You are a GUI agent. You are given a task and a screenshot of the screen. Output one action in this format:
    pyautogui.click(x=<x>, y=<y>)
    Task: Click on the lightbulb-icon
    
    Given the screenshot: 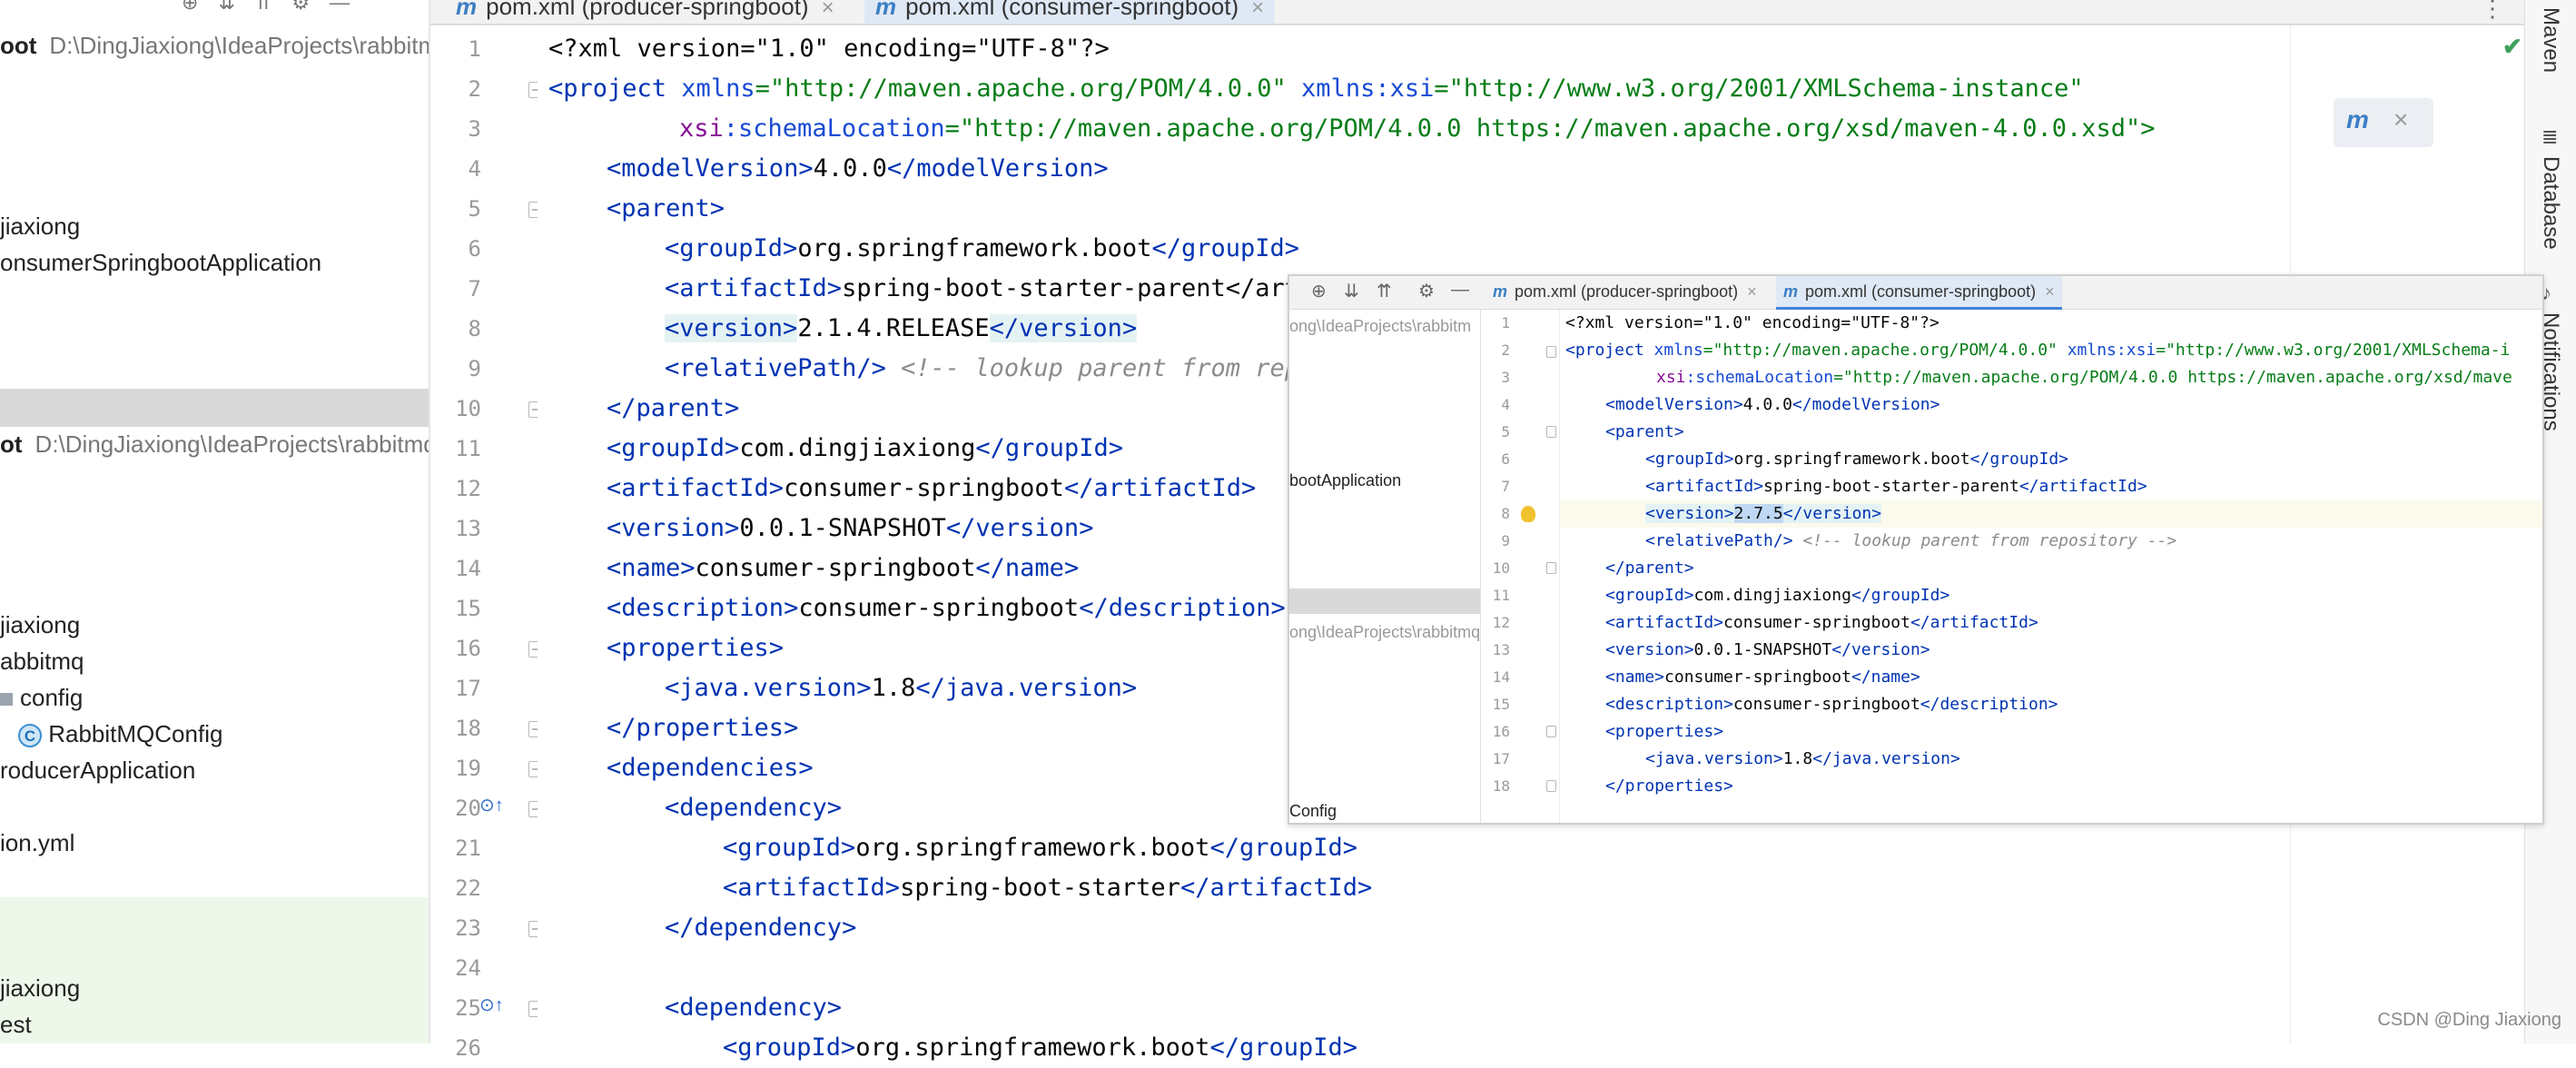 What is the action you would take?
    pyautogui.click(x=1528, y=514)
    